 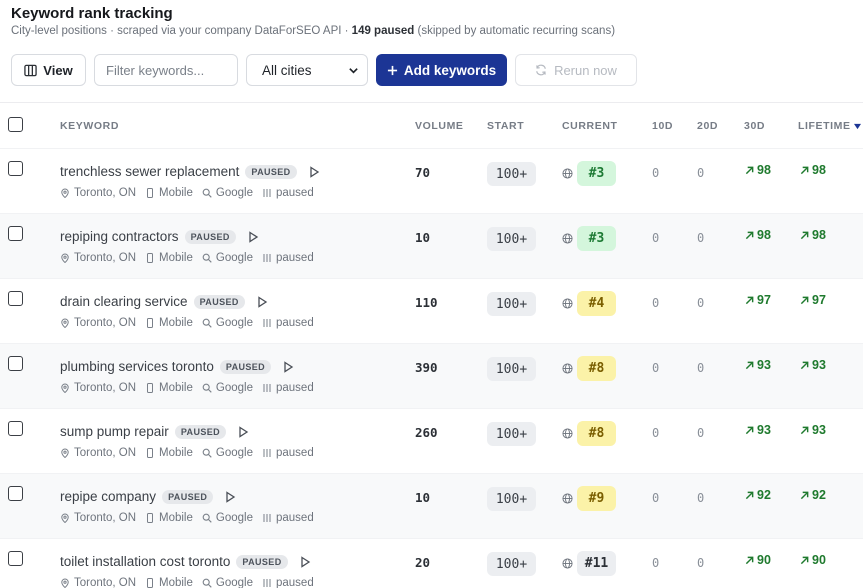 I want to click on column-volume: VOLUME, so click(x=439, y=126).